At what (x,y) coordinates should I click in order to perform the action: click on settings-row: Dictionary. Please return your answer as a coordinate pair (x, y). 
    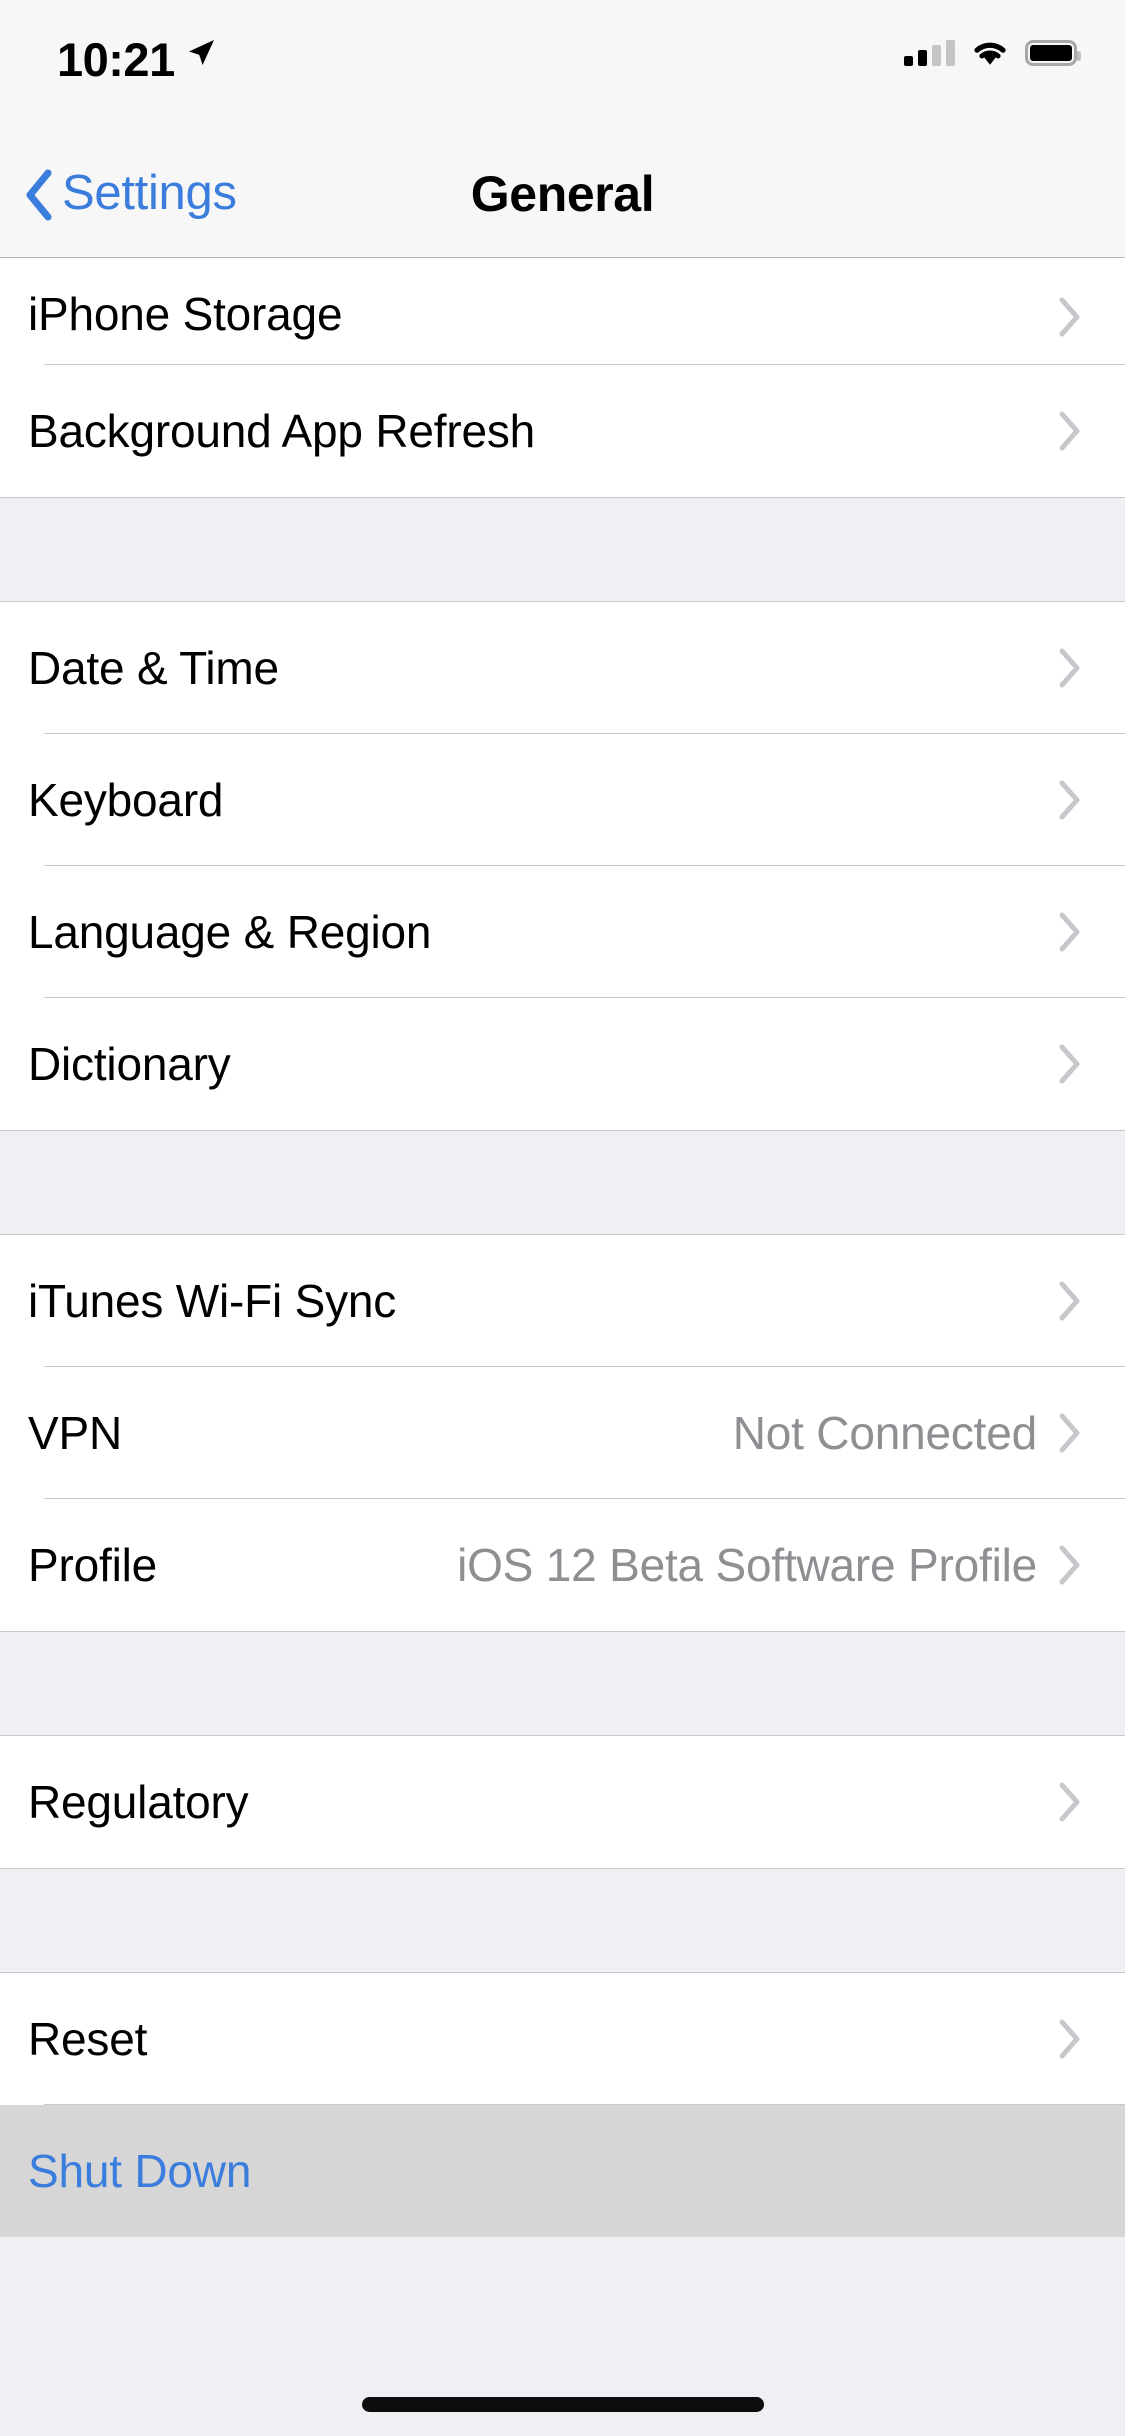
    Looking at the image, I should click on (562, 1064).